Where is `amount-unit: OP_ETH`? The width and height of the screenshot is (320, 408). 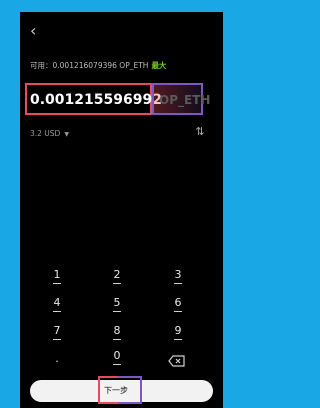 amount-unit: OP_ETH is located at coordinates (185, 100).